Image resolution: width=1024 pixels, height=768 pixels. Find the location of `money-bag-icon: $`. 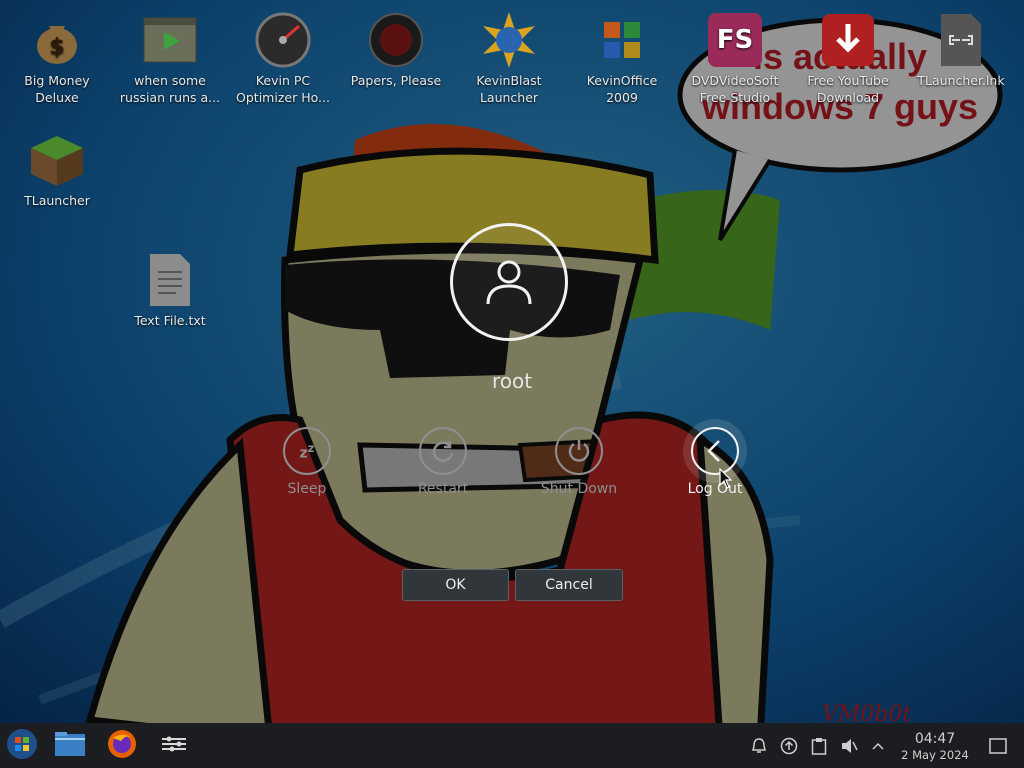

money-bag-icon: $ is located at coordinates (57, 40).